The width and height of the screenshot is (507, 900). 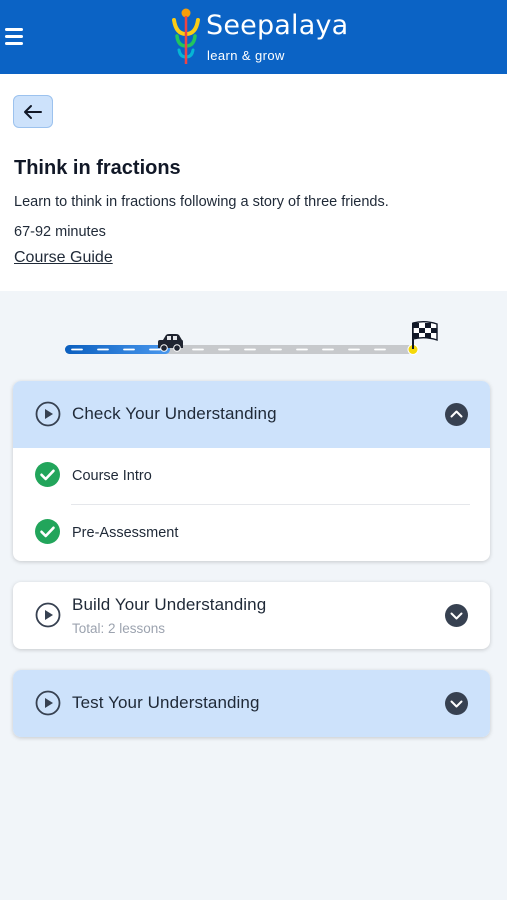 What do you see at coordinates (97, 168) in the screenshot?
I see `page-title: Think in fractions` at bounding box center [97, 168].